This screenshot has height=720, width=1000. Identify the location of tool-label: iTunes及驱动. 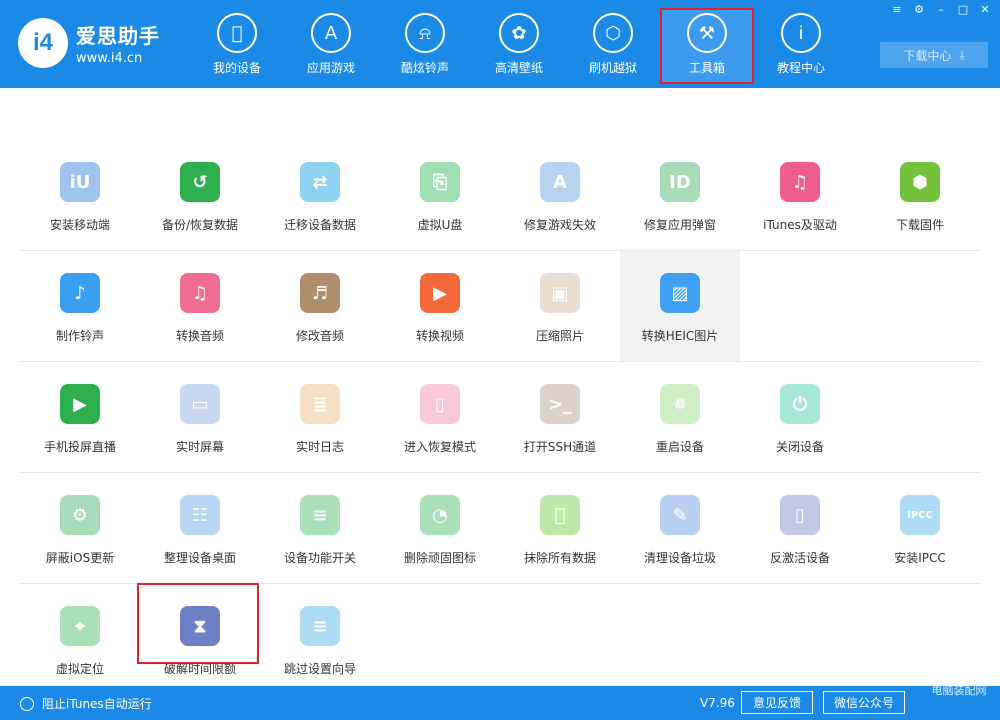
(800, 225).